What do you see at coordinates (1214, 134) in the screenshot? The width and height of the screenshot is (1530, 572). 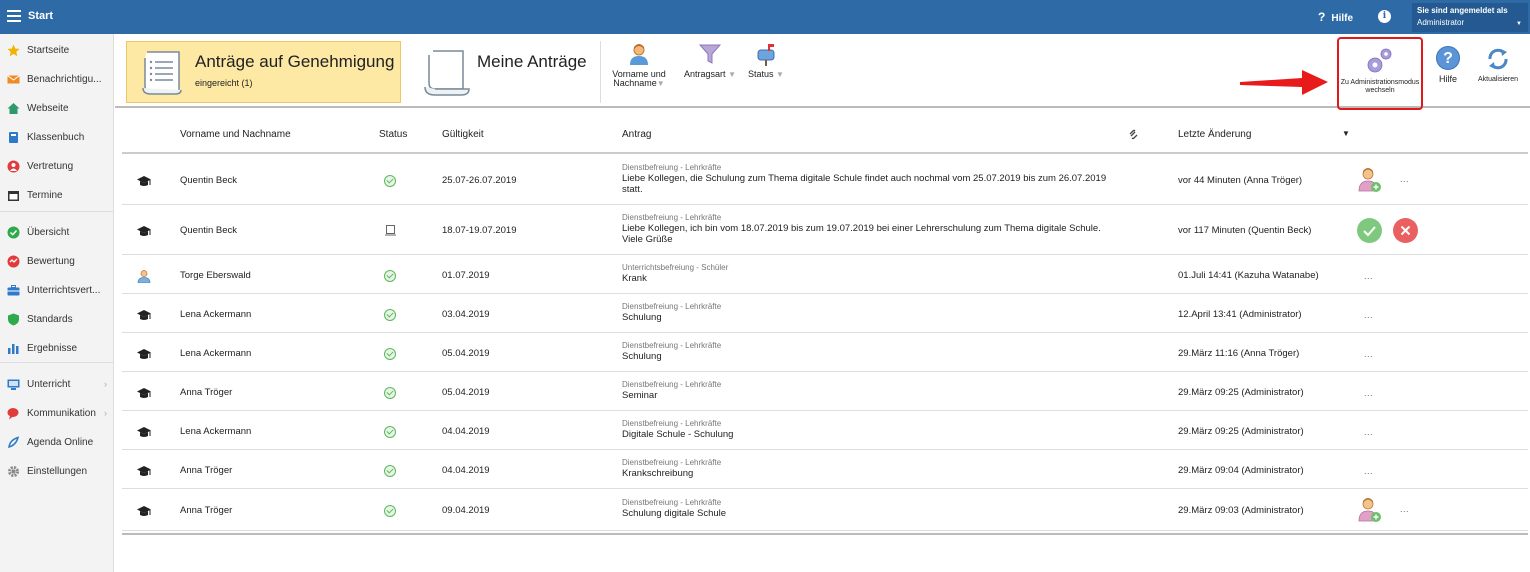 I see `header-letzte-aenderung: Letzte Änderung` at bounding box center [1214, 134].